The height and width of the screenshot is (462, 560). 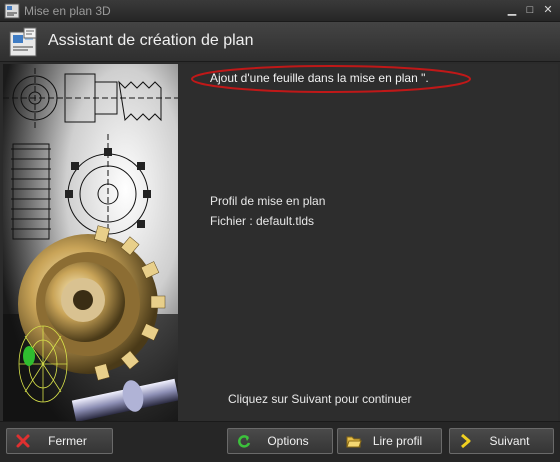 I want to click on chevron-right-icon, so click(x=466, y=441).